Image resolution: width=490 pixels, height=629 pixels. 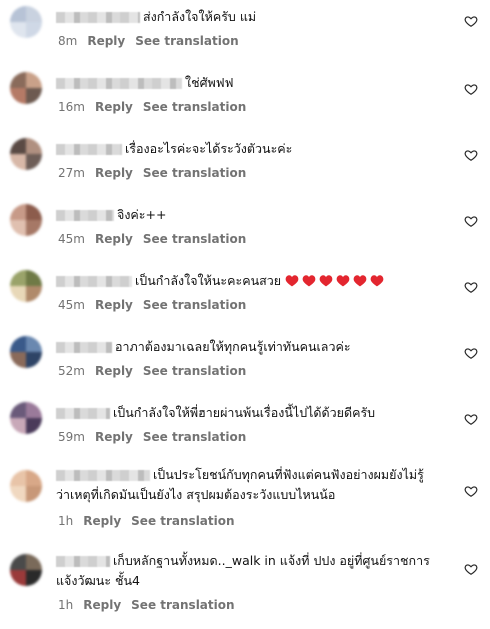 I want to click on emoji-hearts, so click(x=336, y=283).